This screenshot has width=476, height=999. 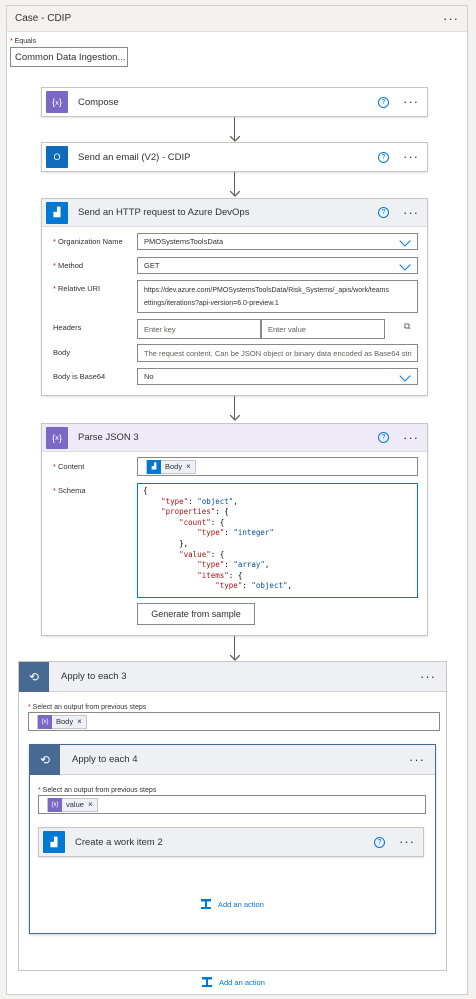 I want to click on compose-card: {x} Compose ? ···, so click(x=234, y=102).